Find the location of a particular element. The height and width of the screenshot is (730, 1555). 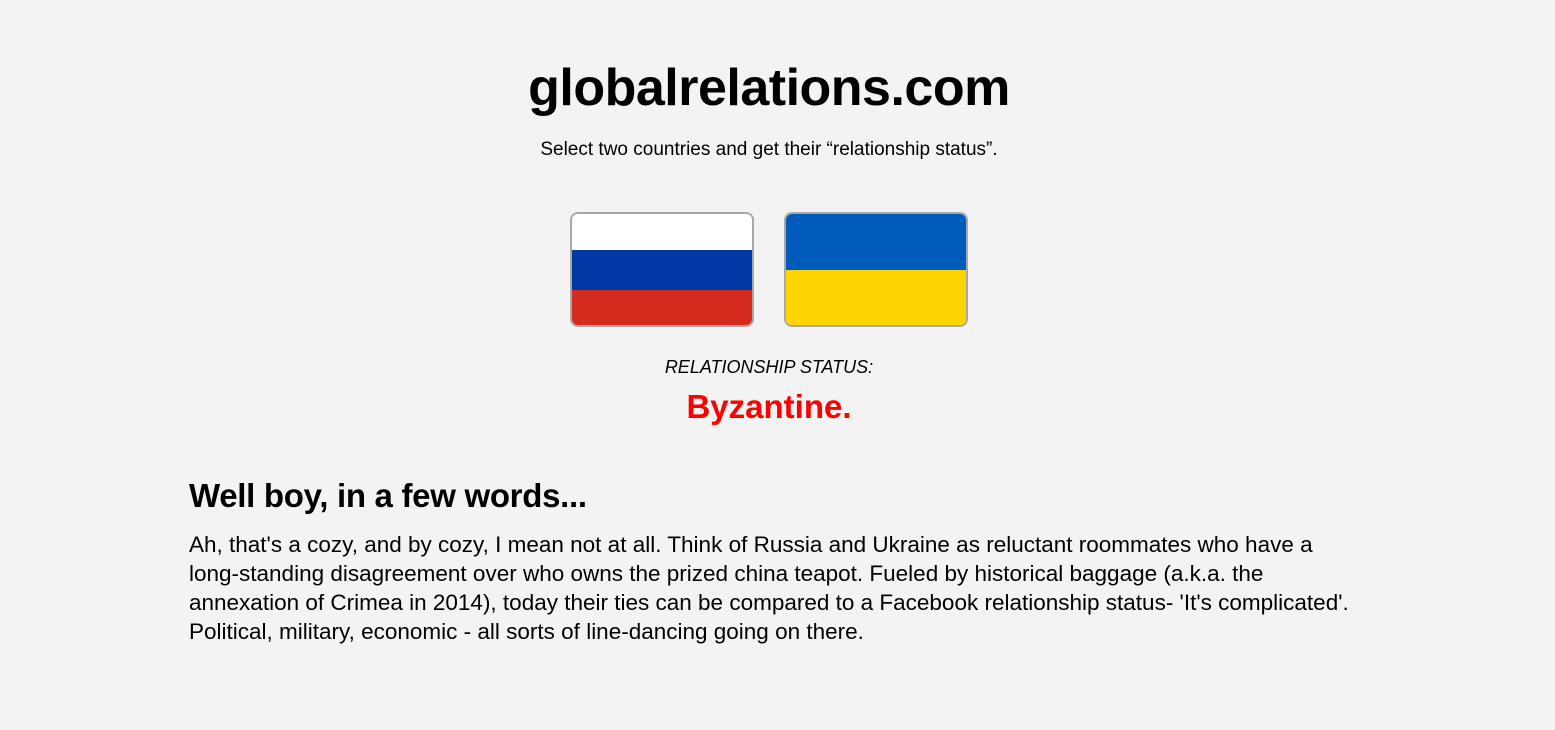

country-a-flag-selector is located at coordinates (662, 269).